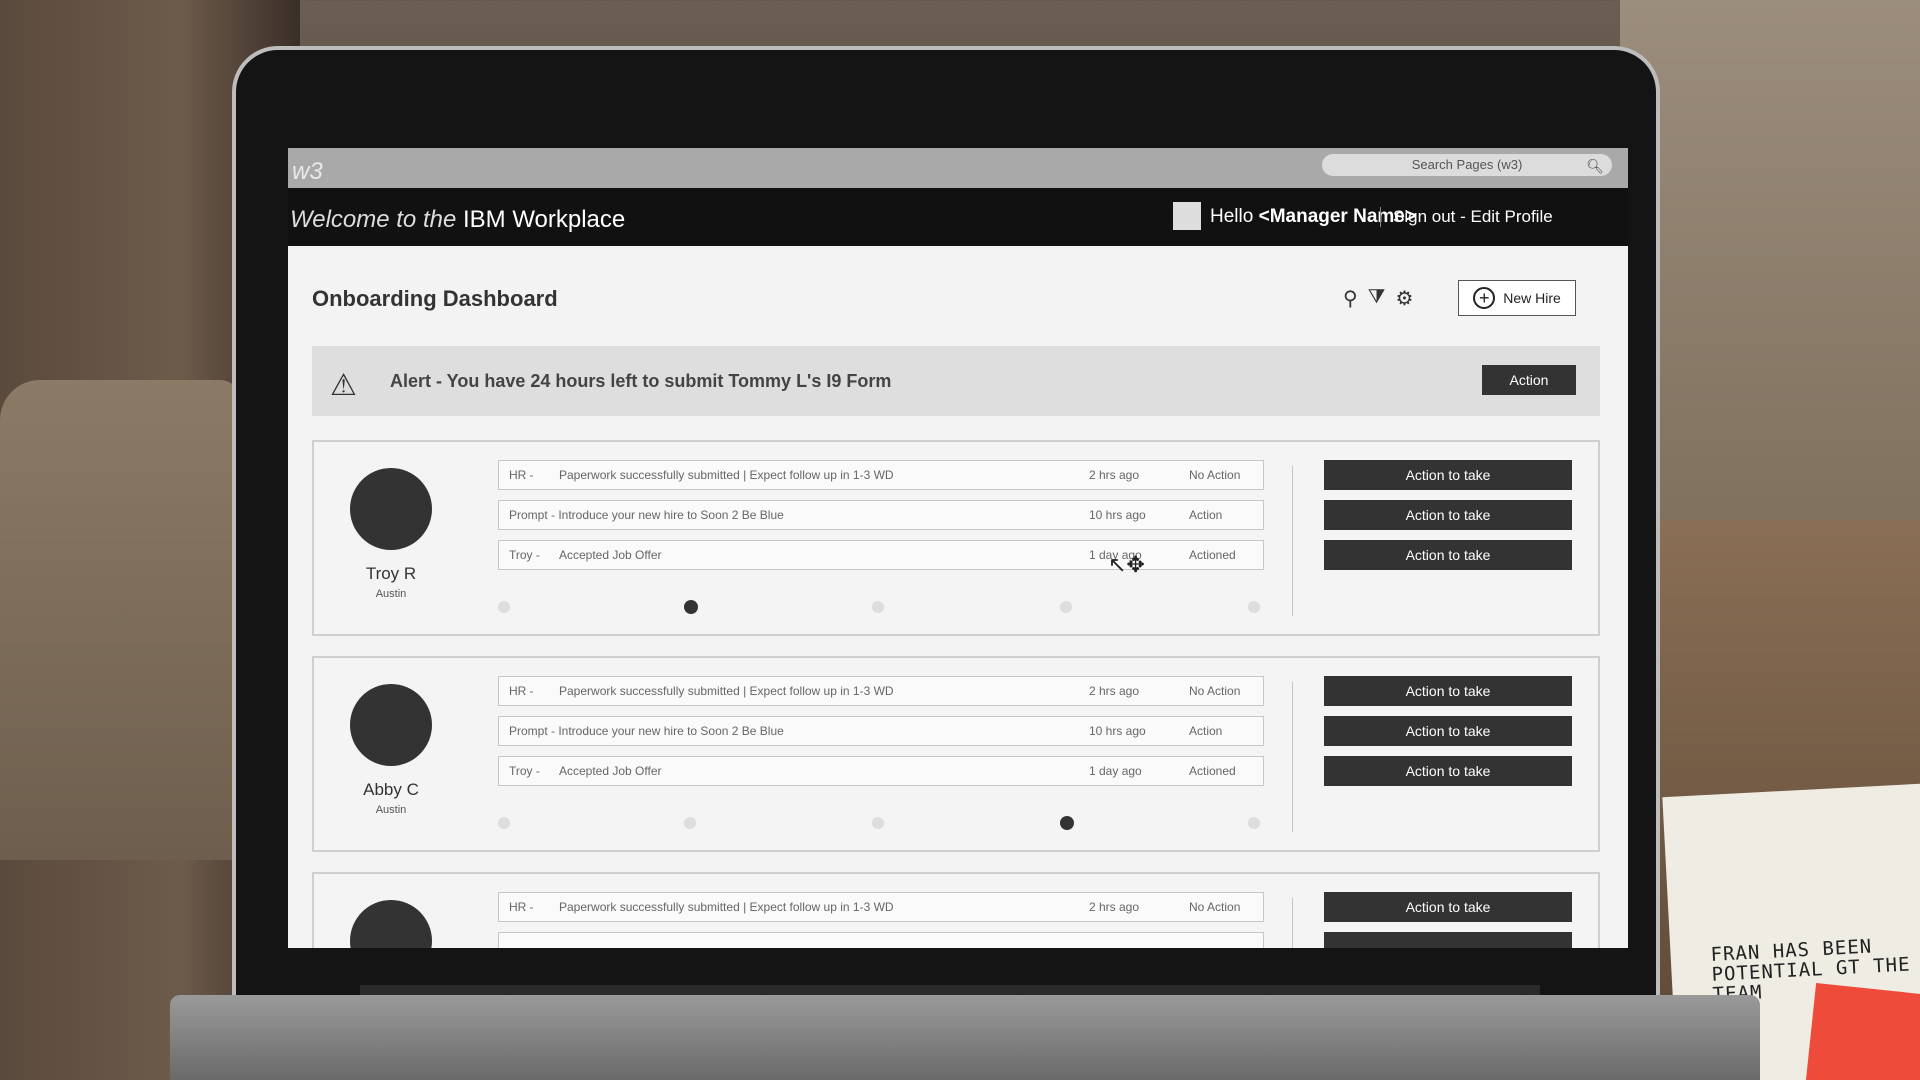 The image size is (1920, 1080). Describe the element at coordinates (120, 620) in the screenshot. I see `background-sofa` at that location.